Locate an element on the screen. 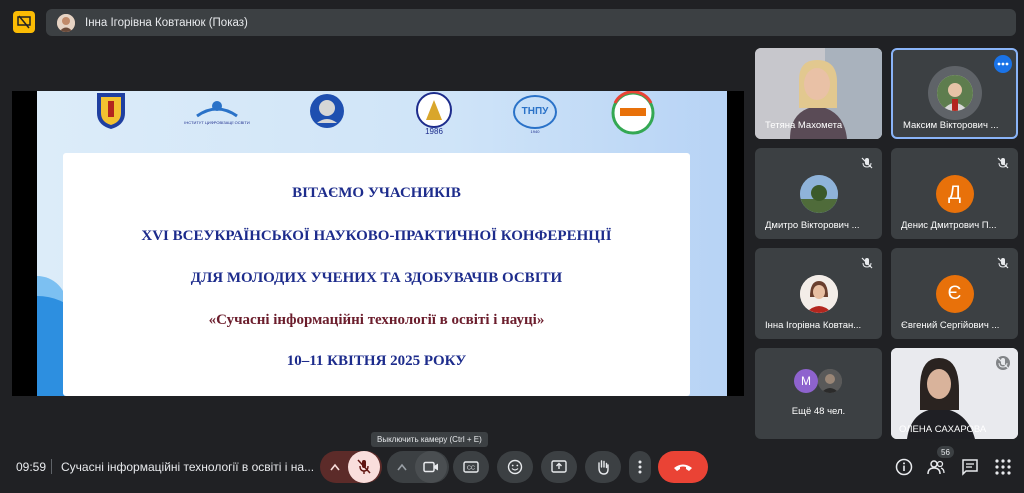 The height and width of the screenshot is (493, 1024). presenter-avatar is located at coordinates (66, 22).